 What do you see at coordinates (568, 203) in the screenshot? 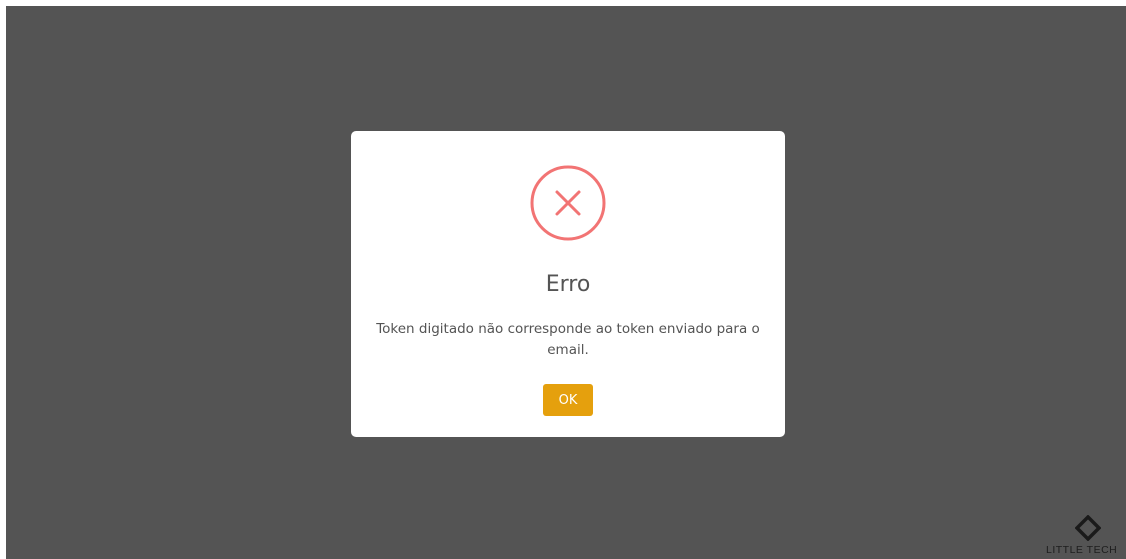
I see `error-x-circle-icon` at bounding box center [568, 203].